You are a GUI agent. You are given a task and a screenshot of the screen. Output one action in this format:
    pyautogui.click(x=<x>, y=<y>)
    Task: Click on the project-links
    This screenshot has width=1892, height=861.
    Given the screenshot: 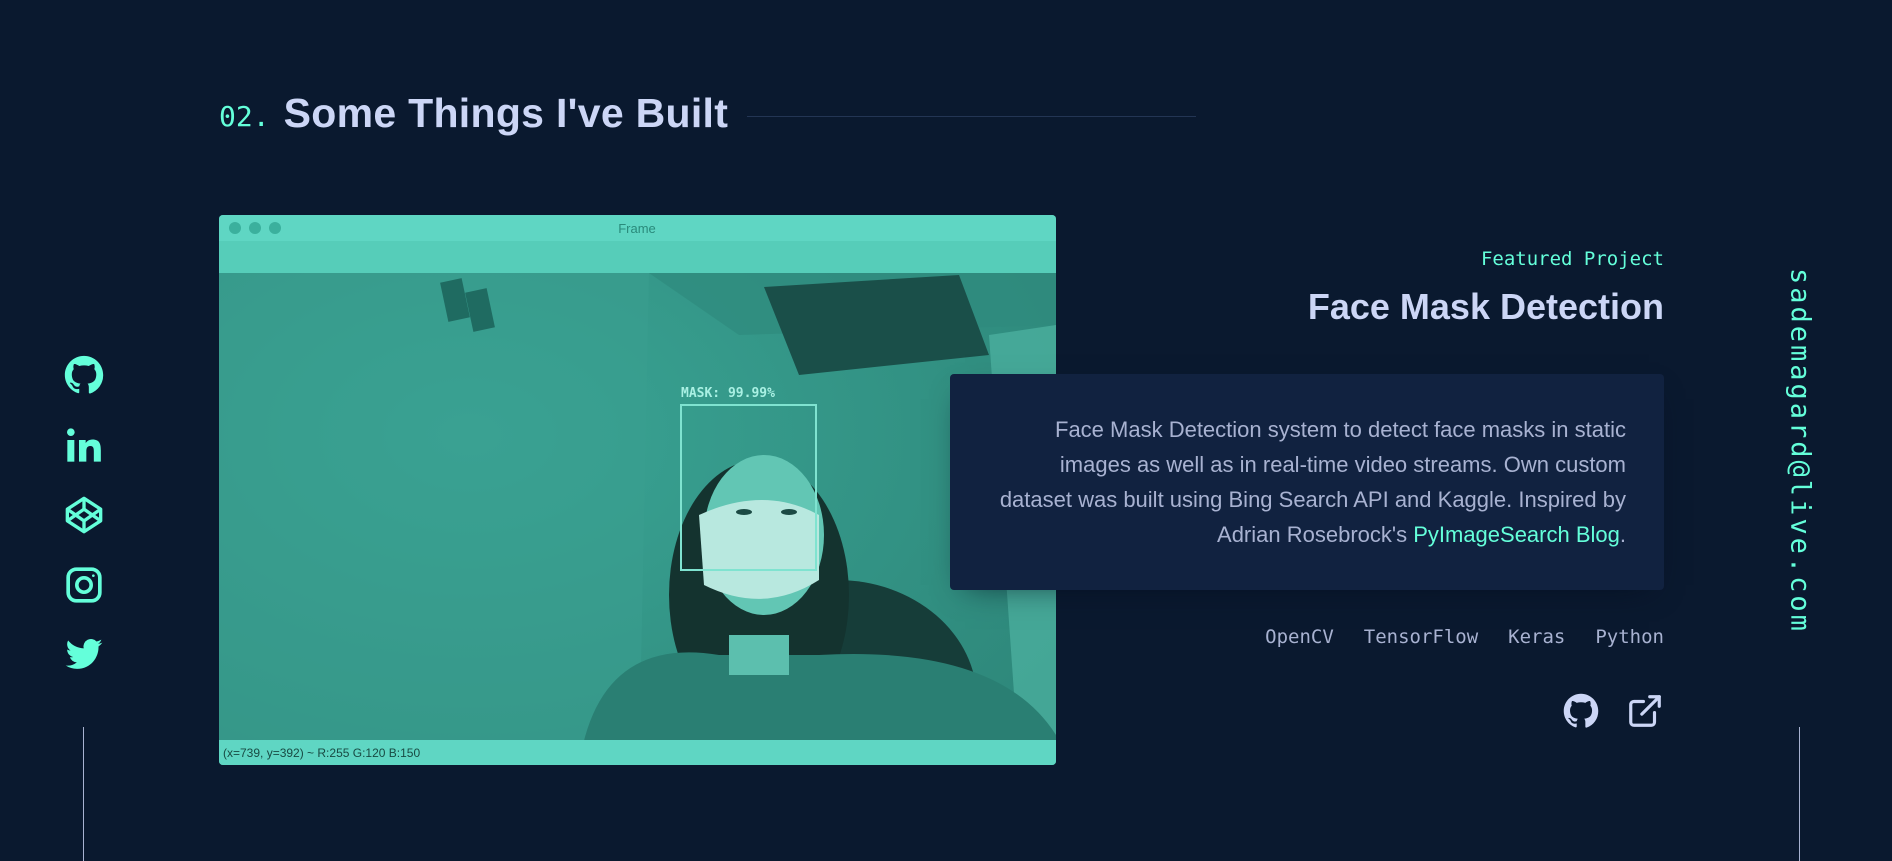 What is the action you would take?
    pyautogui.click(x=1613, y=711)
    